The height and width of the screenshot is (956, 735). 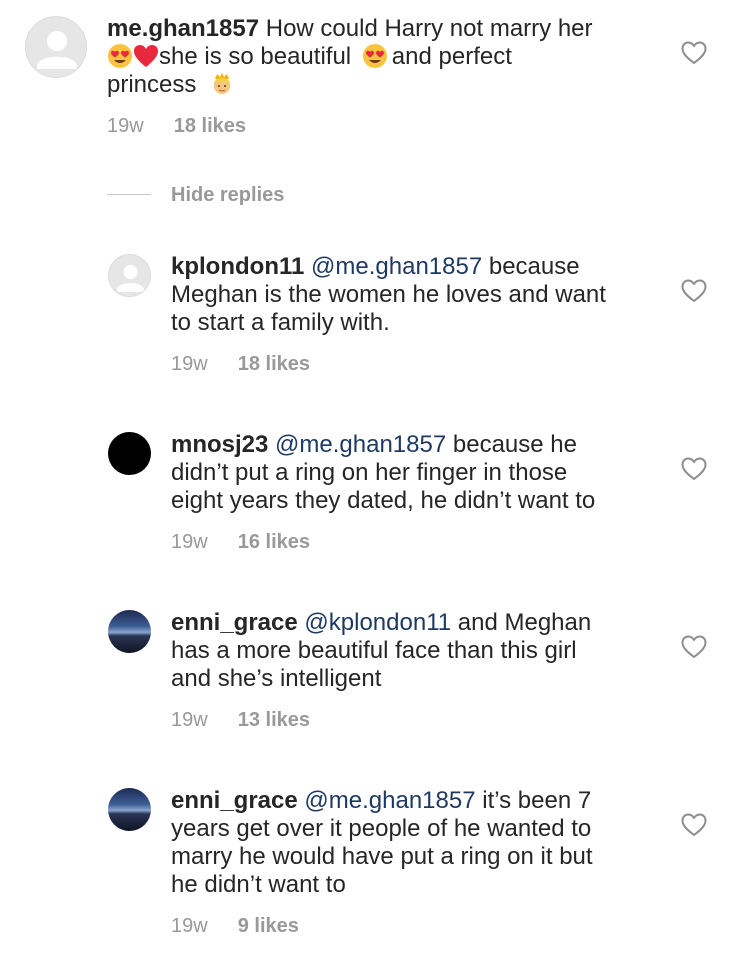 What do you see at coordinates (381, 828) in the screenshot?
I see `reply-text-line2: years get over it people of he wanted to` at bounding box center [381, 828].